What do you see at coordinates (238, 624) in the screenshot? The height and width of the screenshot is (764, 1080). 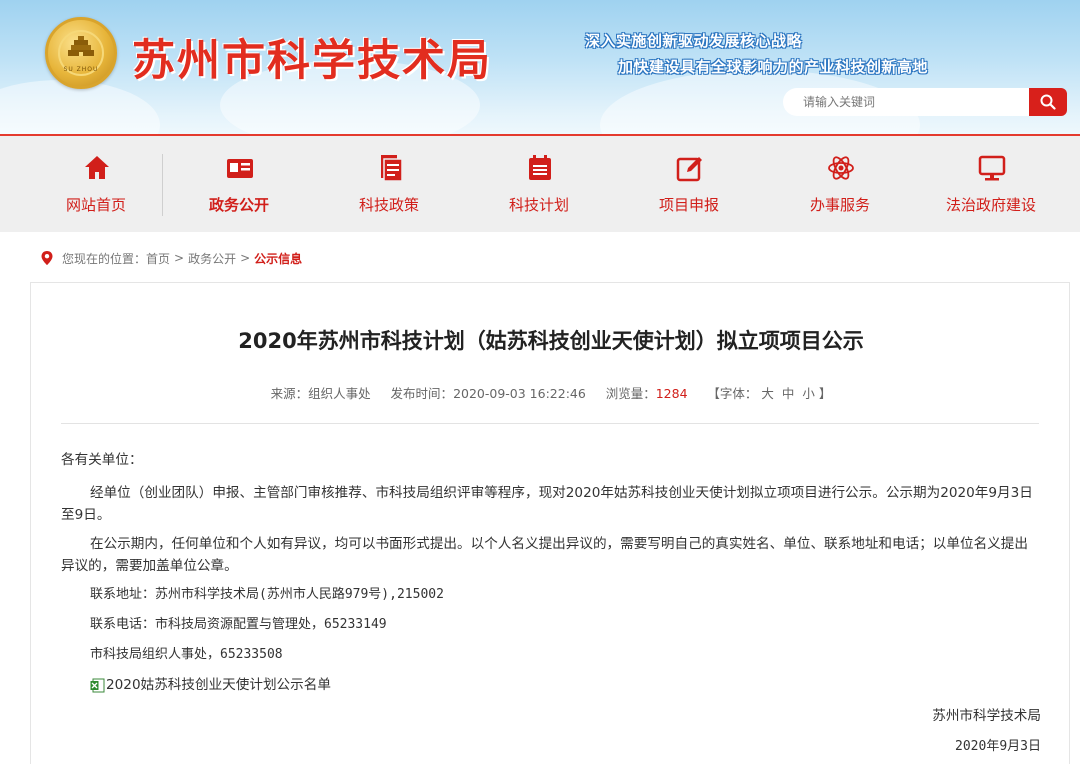 I see `contact-phone: 联系电话：市科技局资源配置与管理处，65233149` at bounding box center [238, 624].